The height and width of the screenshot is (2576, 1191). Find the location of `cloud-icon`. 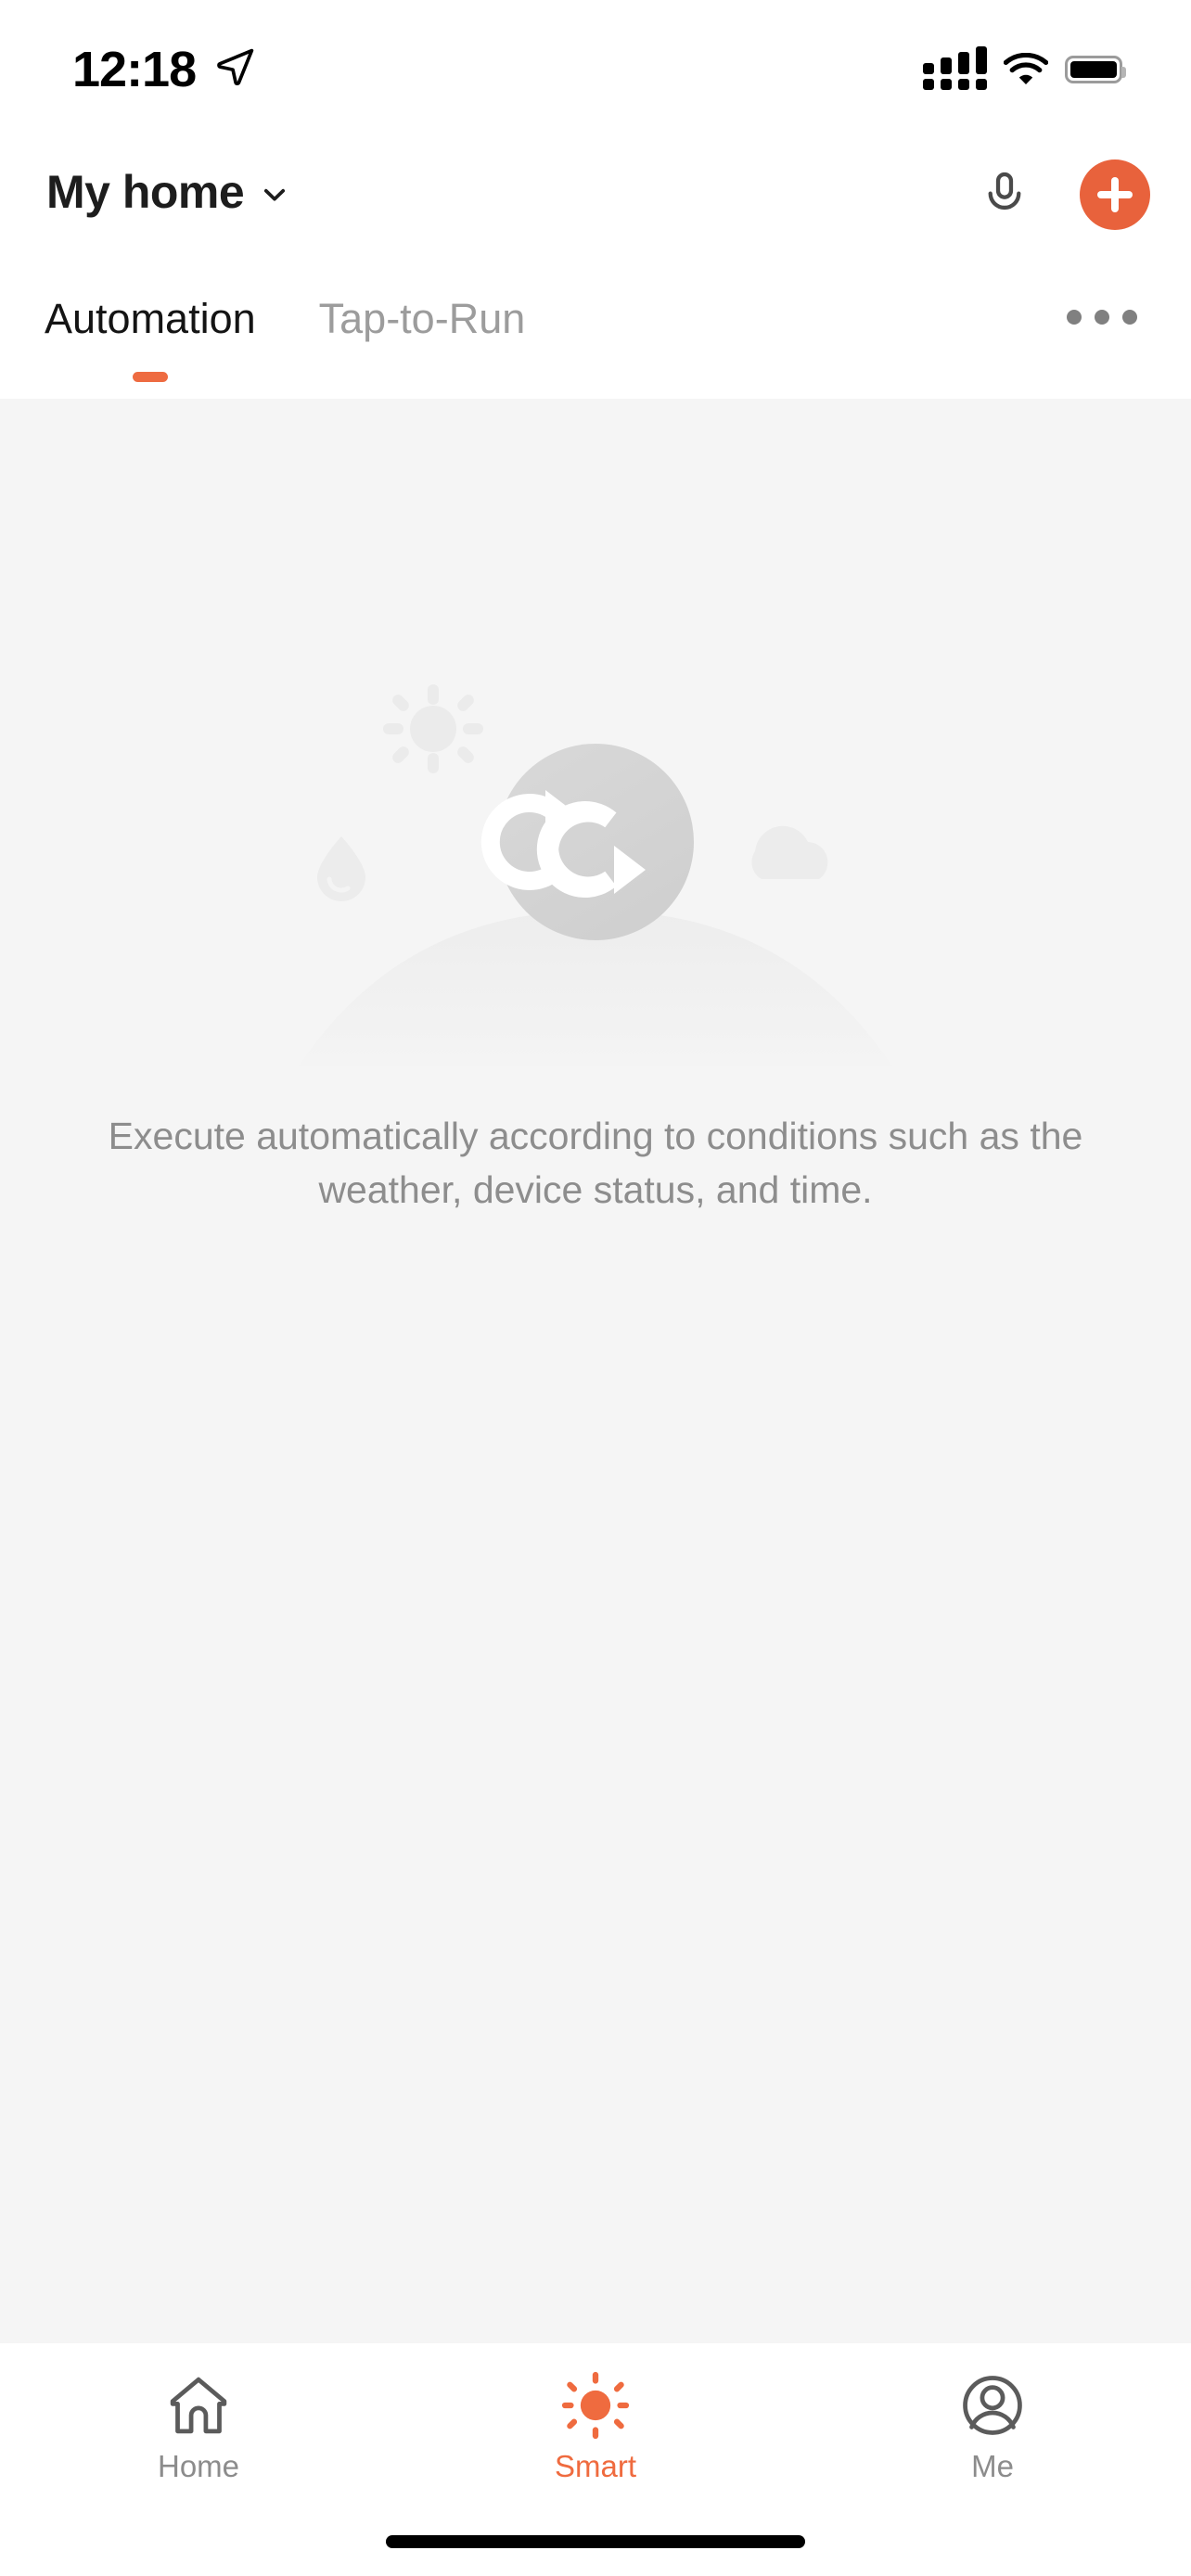

cloud-icon is located at coordinates (790, 852).